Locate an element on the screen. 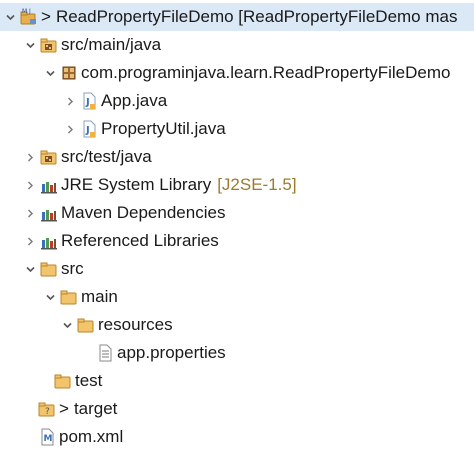 The height and width of the screenshot is (454, 474). tree-item-resources: resources is located at coordinates (237, 325).